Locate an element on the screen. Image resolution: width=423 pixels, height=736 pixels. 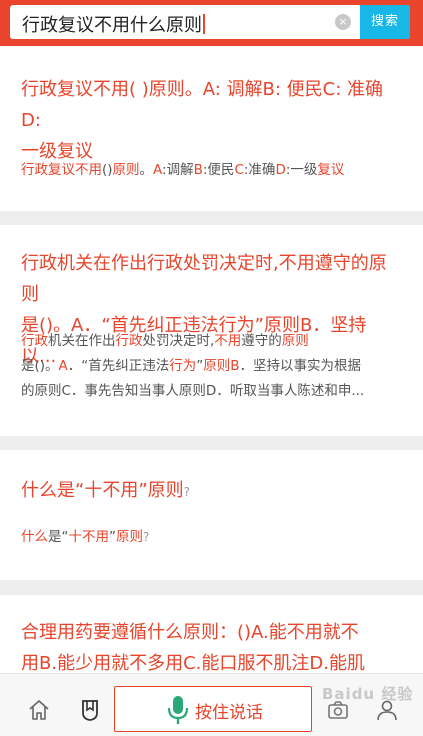
search-query-text: 行政复议不用什么原则 is located at coordinates (112, 25).